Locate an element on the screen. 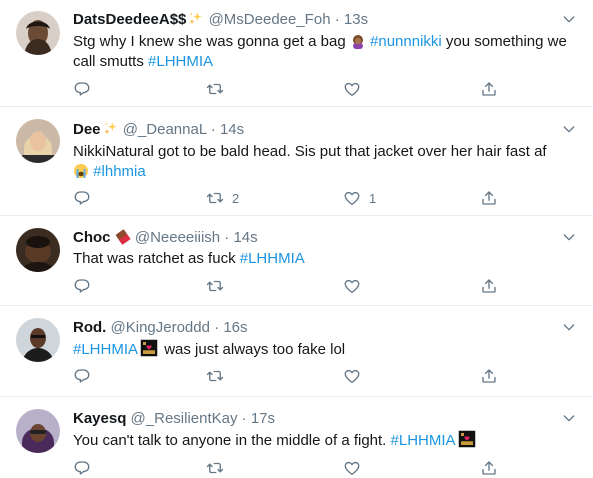  tweet-text-part: That was ratchet as fuck is located at coordinates (156, 258).